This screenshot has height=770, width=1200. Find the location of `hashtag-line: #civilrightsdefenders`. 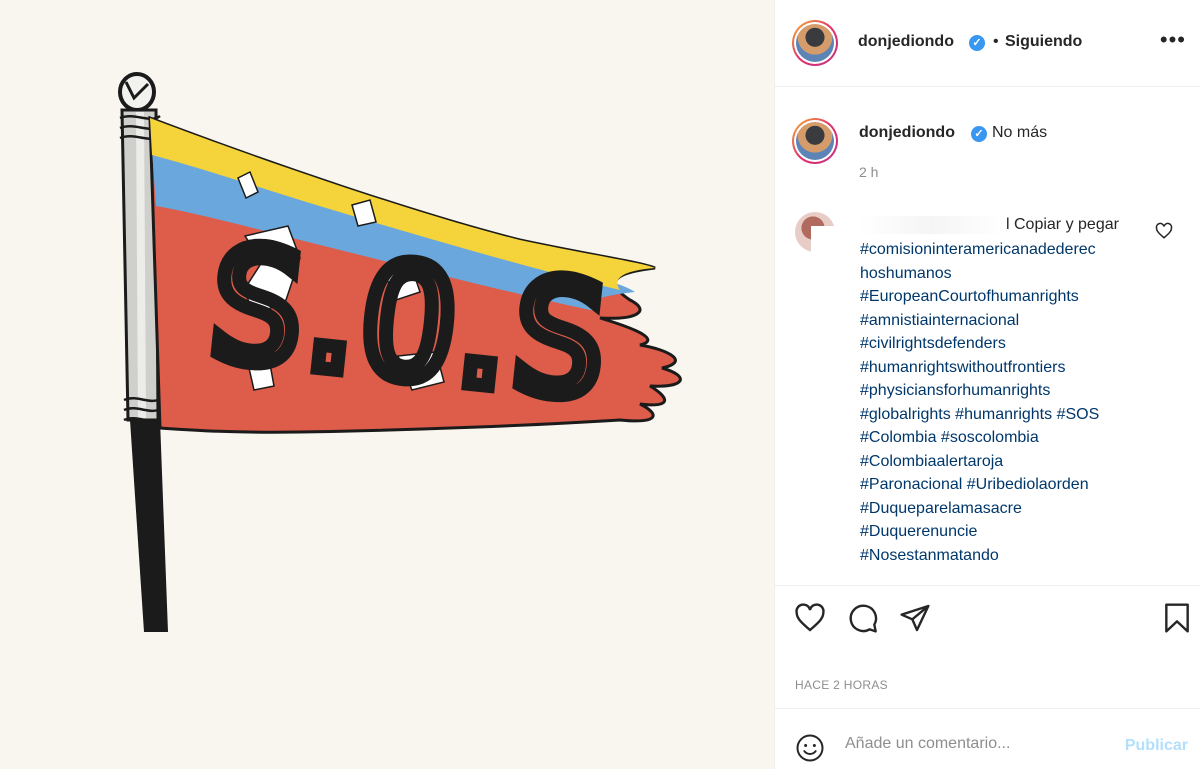

hashtag-line: #civilrightsdefenders is located at coordinates (1005, 344).